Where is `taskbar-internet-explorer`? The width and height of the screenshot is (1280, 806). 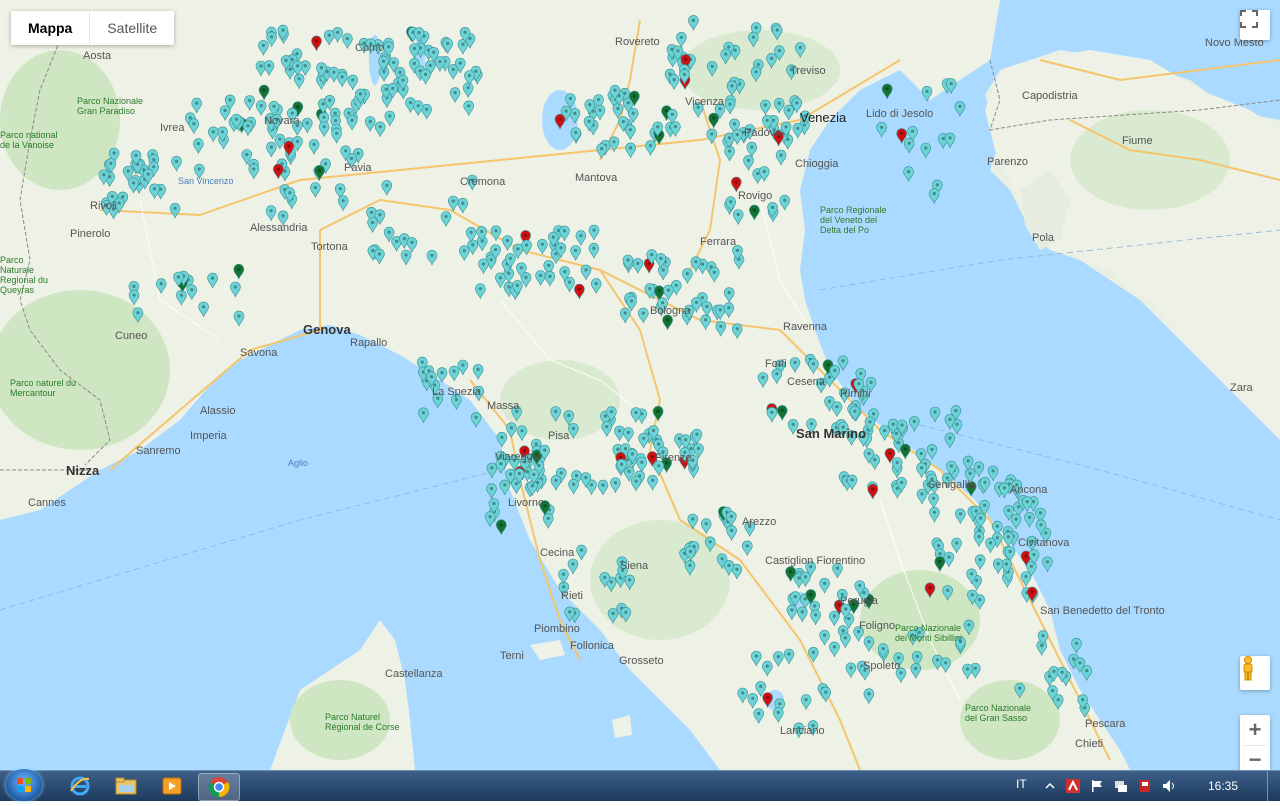
taskbar-internet-explorer is located at coordinates (80, 786).